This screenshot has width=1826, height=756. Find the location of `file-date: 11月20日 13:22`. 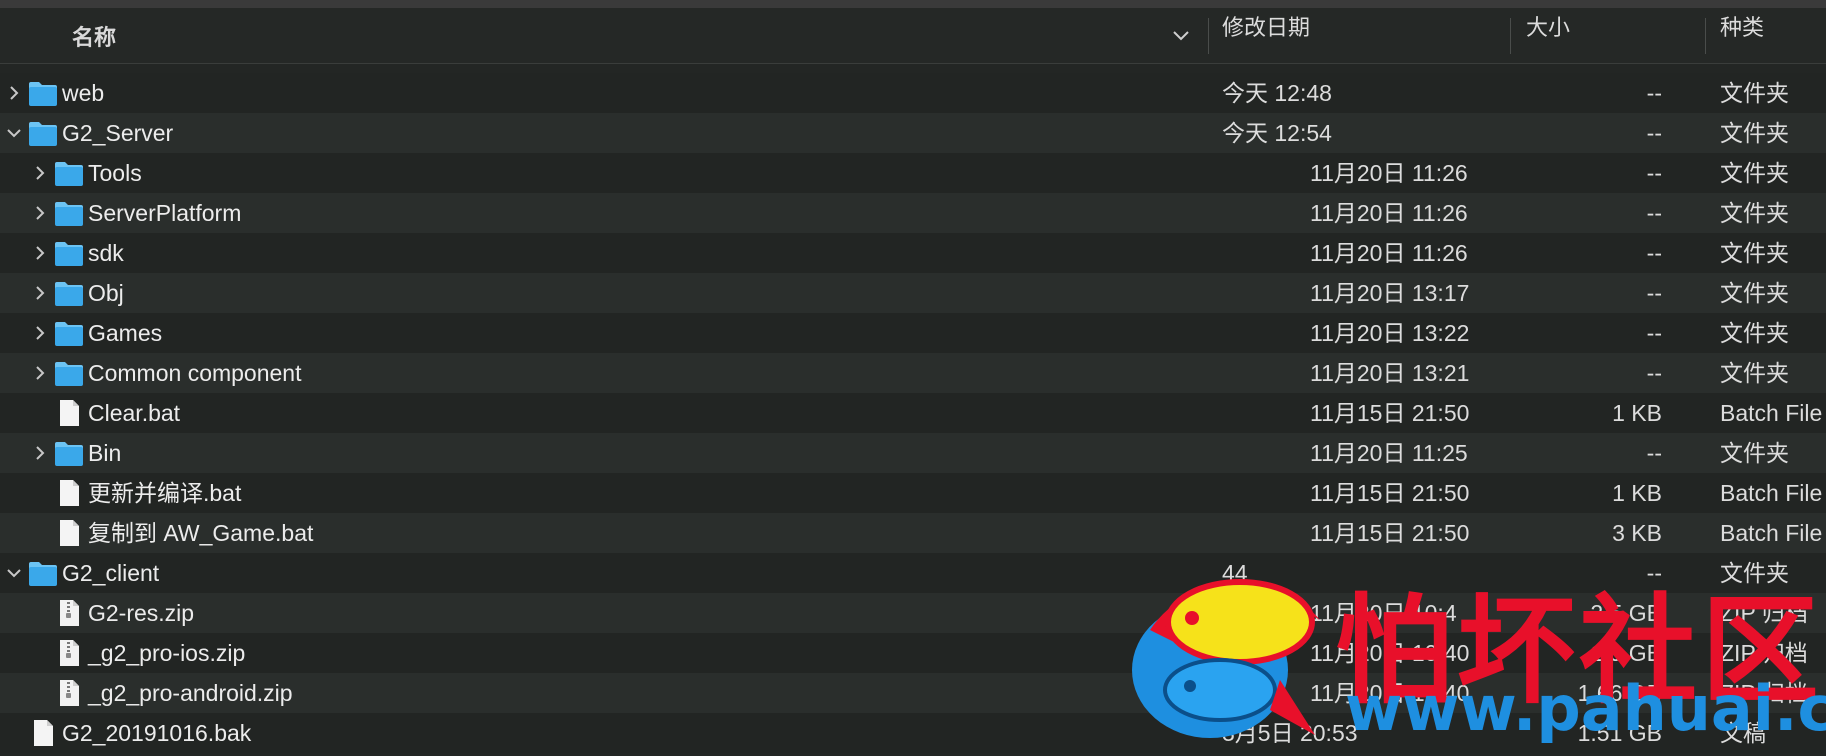

file-date: 11月20日 13:22 is located at coordinates (1390, 333).